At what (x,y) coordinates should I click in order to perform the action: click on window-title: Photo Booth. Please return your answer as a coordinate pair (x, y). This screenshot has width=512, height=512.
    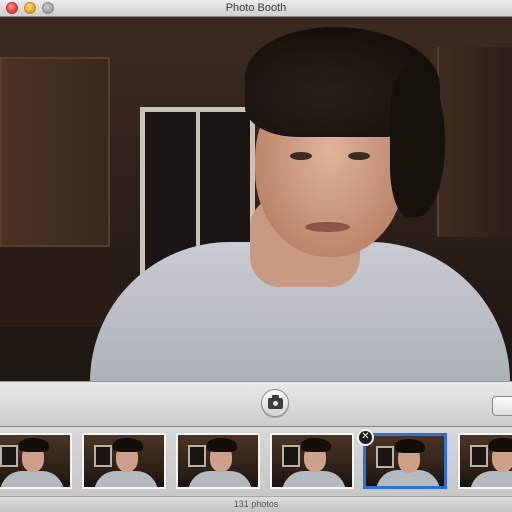
    Looking at the image, I should click on (256, 8).